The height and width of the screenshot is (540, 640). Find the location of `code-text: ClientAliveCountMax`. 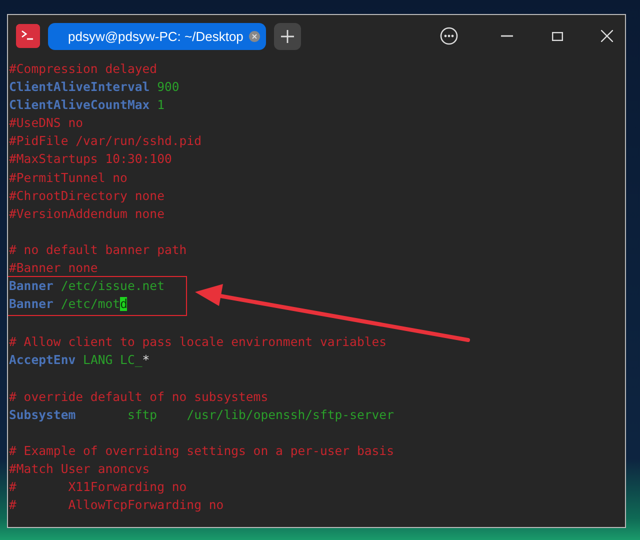

code-text: ClientAliveCountMax is located at coordinates (79, 105).